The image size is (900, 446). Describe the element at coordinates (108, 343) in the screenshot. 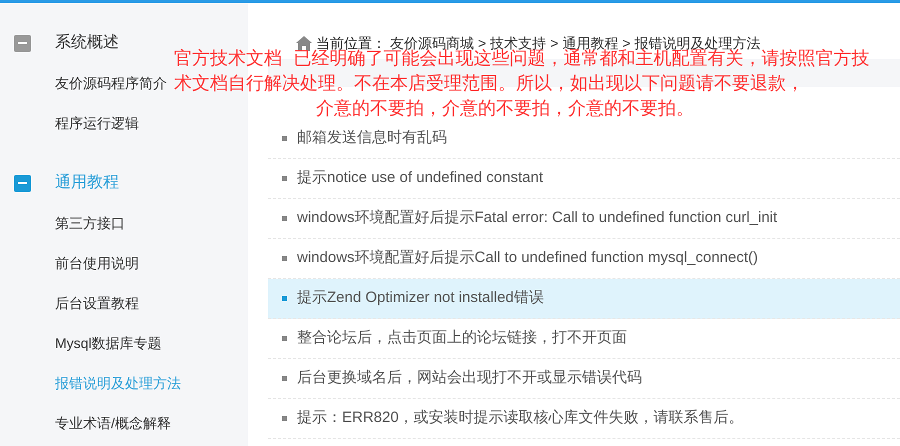

I see `sidebar-item: Mysql数据库专题` at that location.